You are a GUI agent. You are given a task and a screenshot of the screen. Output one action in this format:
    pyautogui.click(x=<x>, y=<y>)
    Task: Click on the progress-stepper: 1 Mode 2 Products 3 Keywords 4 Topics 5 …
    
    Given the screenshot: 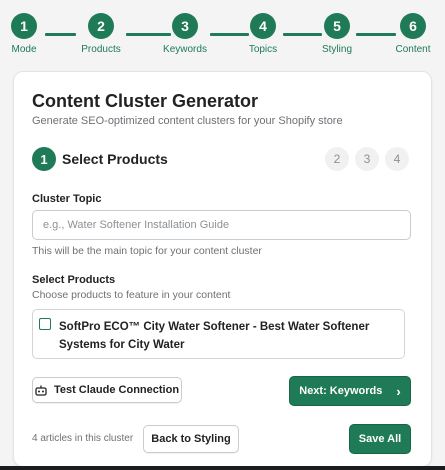 What is the action you would take?
    pyautogui.click(x=222, y=31)
    